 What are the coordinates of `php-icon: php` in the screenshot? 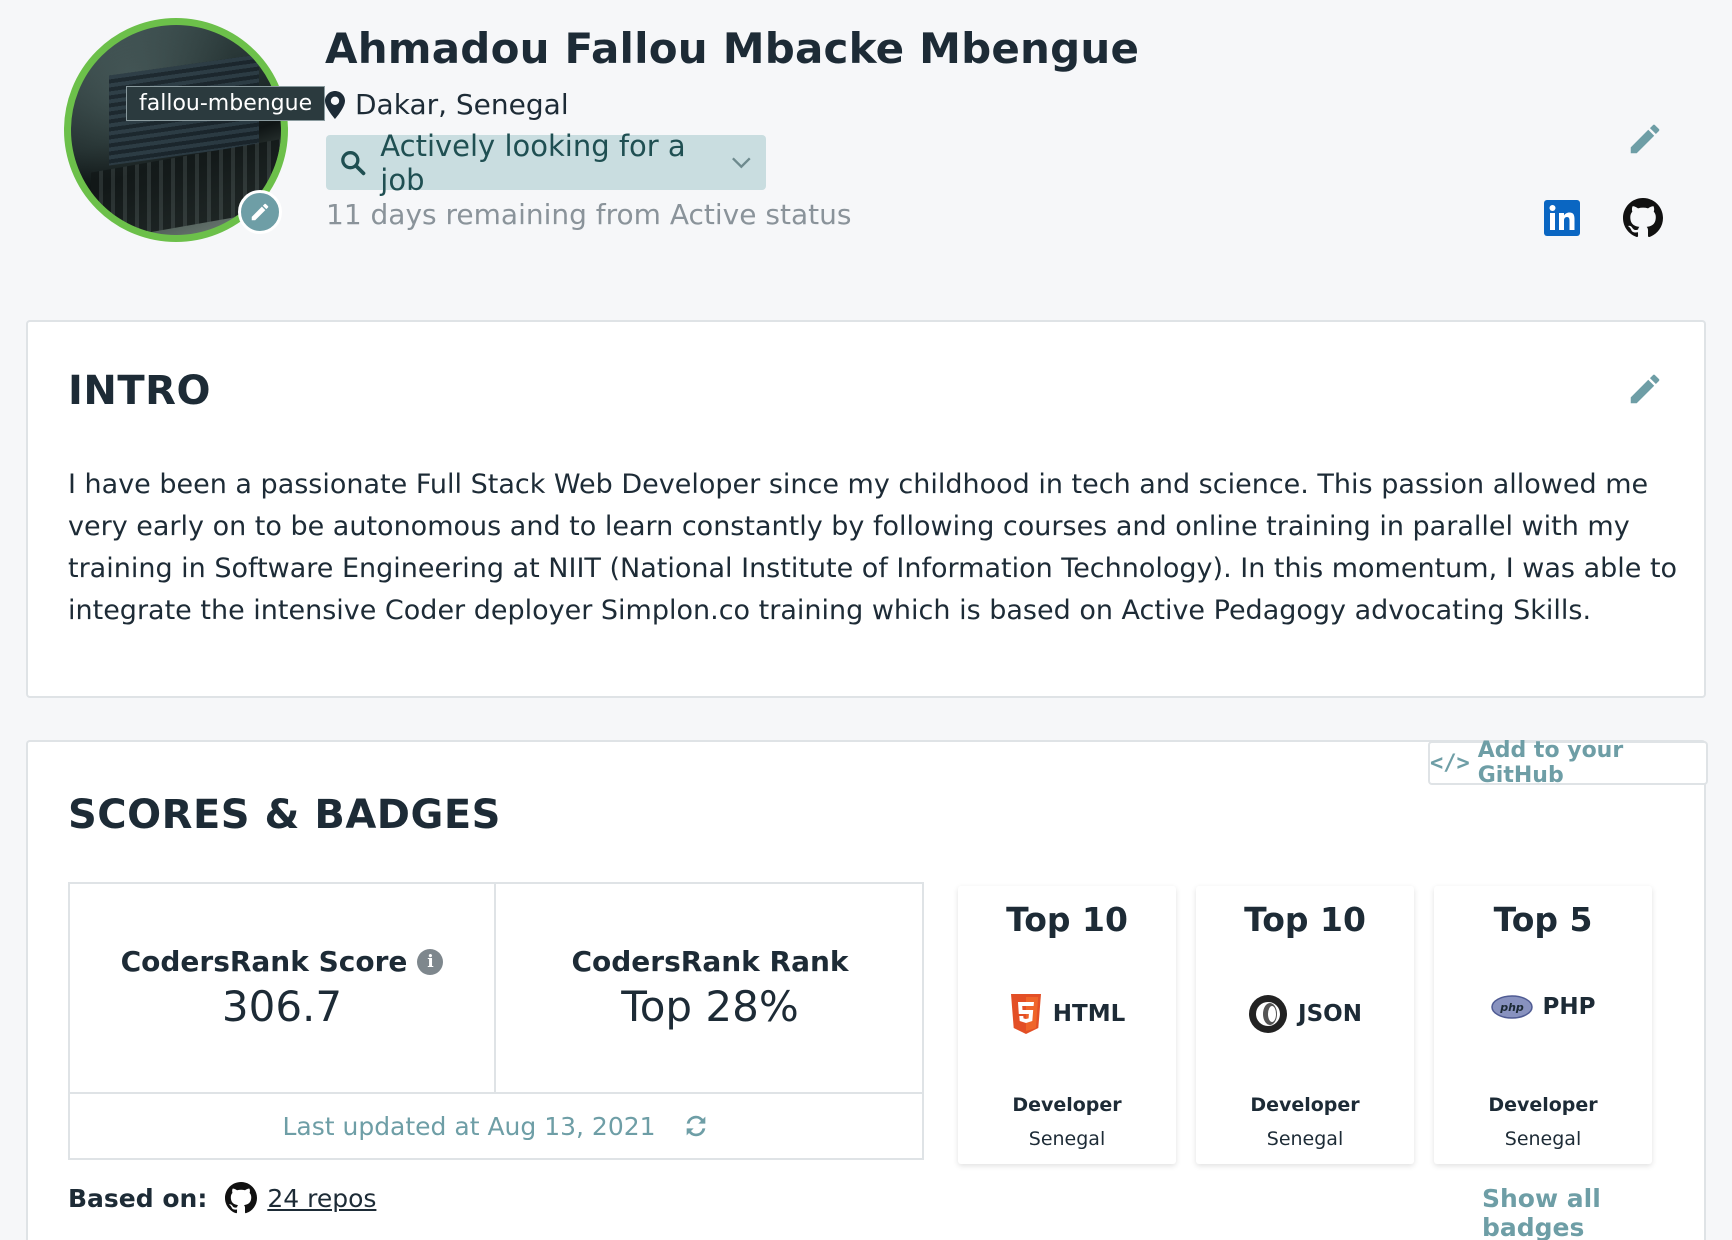 It's located at (1511, 1007).